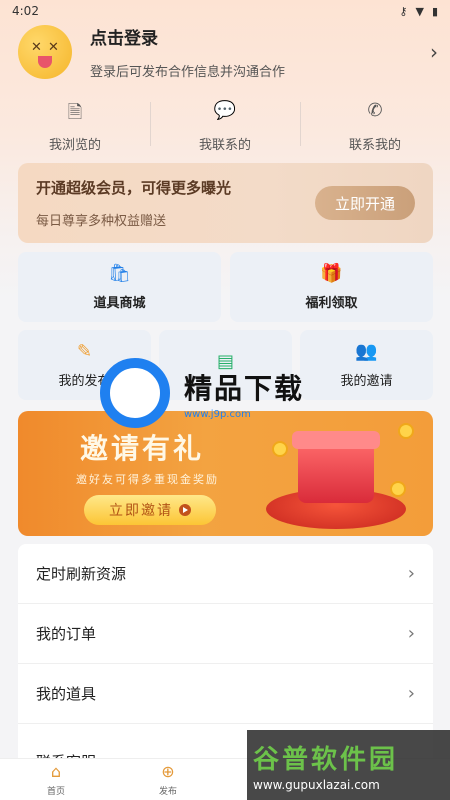 The image size is (450, 800). I want to click on shopping-bag-icon: 🛍, so click(119, 273).